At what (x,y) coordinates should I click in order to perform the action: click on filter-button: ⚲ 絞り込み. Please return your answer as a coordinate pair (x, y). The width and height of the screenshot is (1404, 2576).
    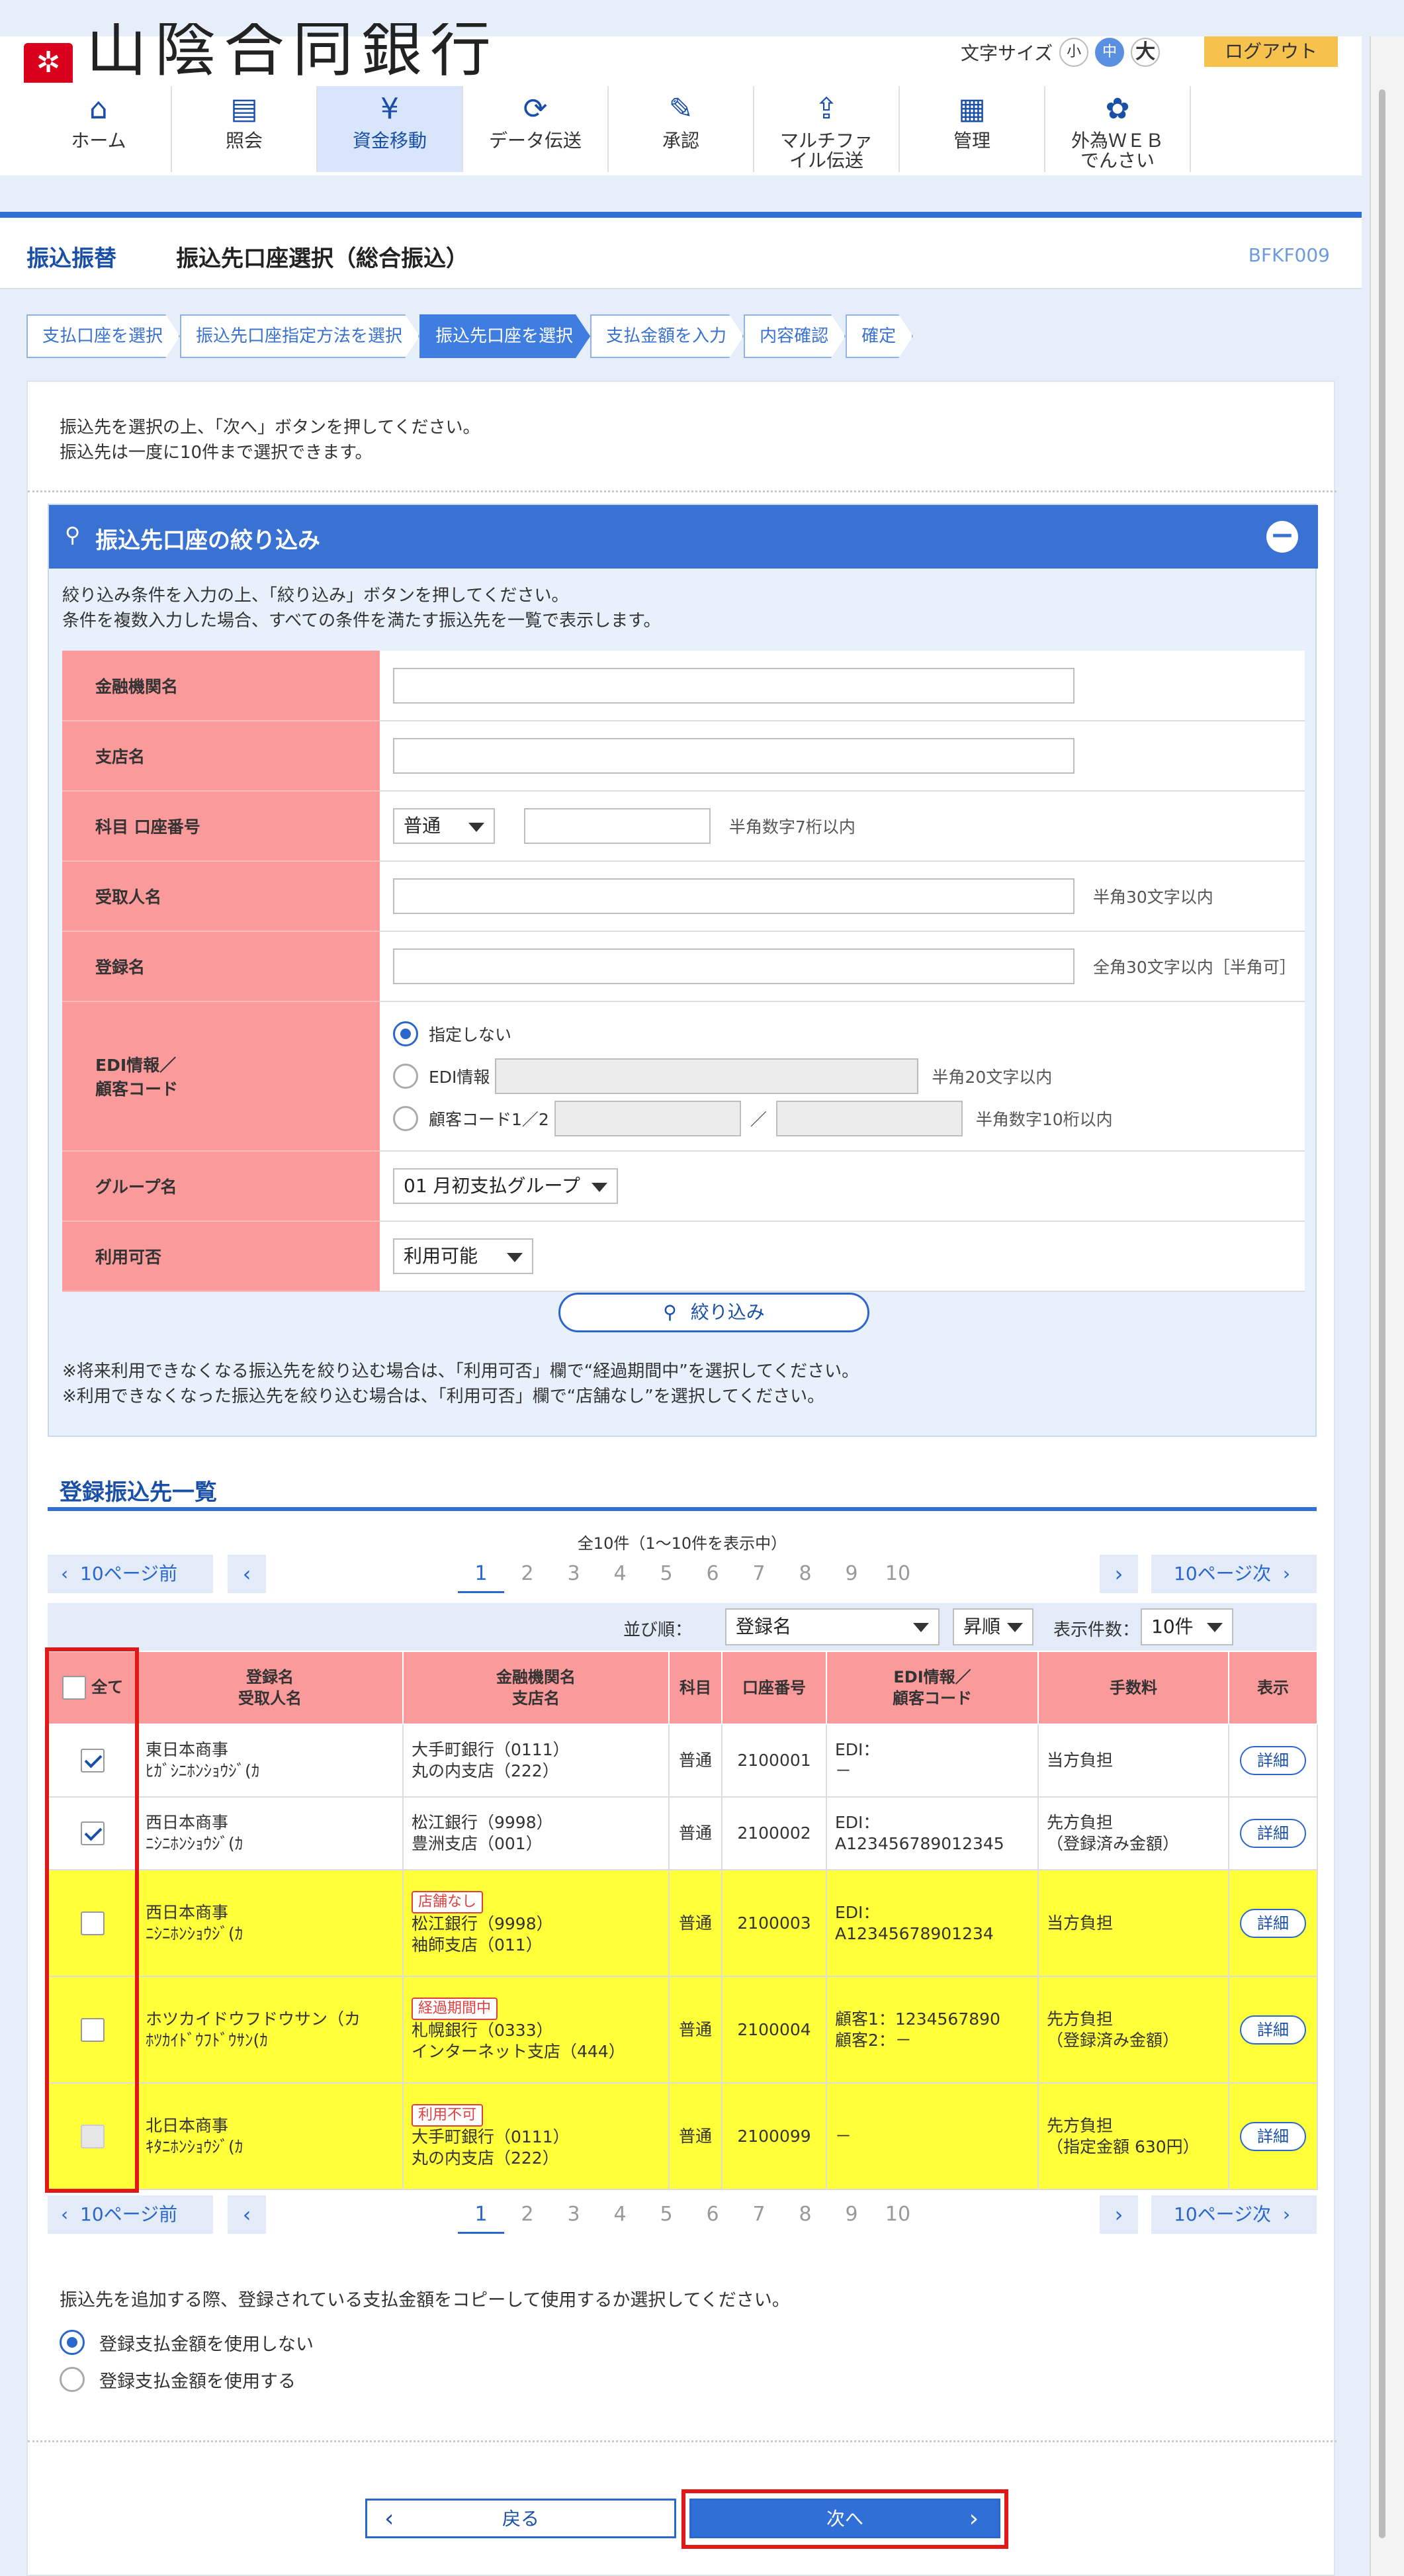
    Looking at the image, I should click on (713, 1312).